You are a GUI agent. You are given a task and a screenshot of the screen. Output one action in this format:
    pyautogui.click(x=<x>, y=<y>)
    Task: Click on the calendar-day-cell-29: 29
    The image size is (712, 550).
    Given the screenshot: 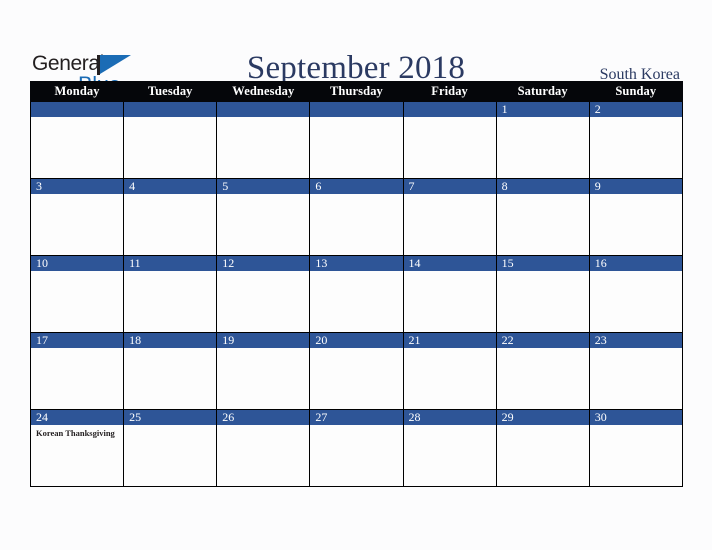 What is the action you would take?
    pyautogui.click(x=542, y=448)
    